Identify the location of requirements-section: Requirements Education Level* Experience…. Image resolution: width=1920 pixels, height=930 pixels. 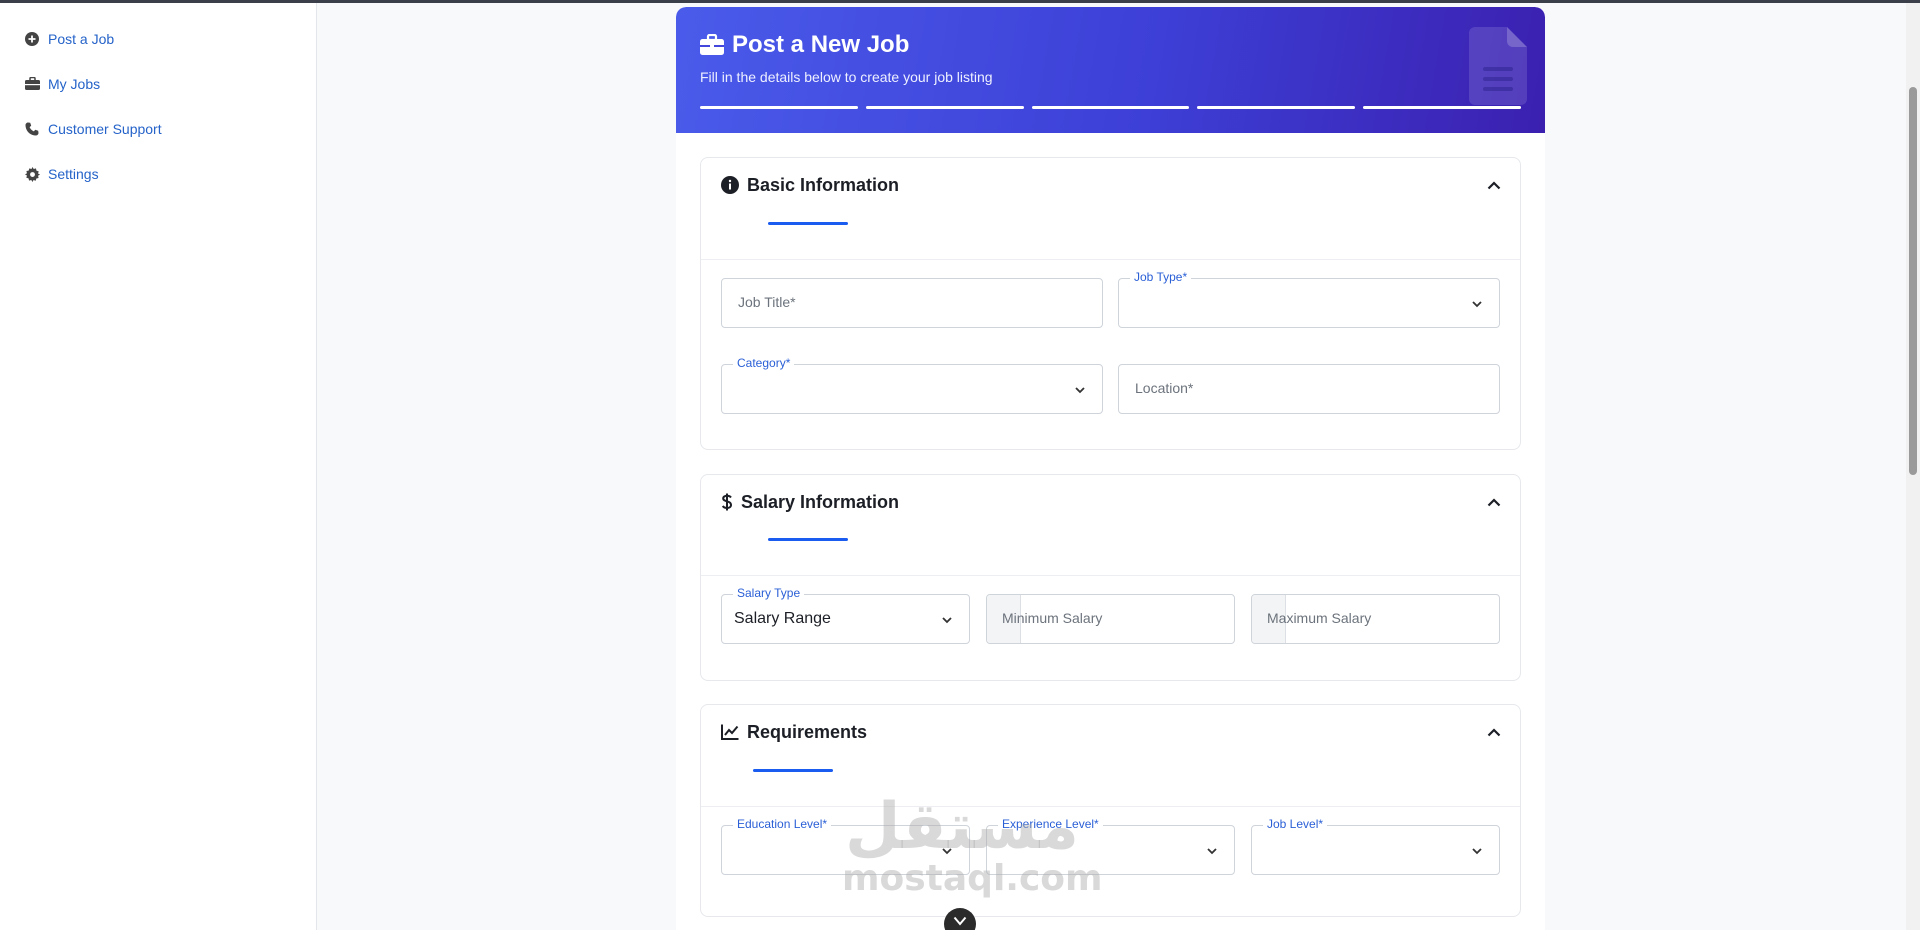
(1110, 810).